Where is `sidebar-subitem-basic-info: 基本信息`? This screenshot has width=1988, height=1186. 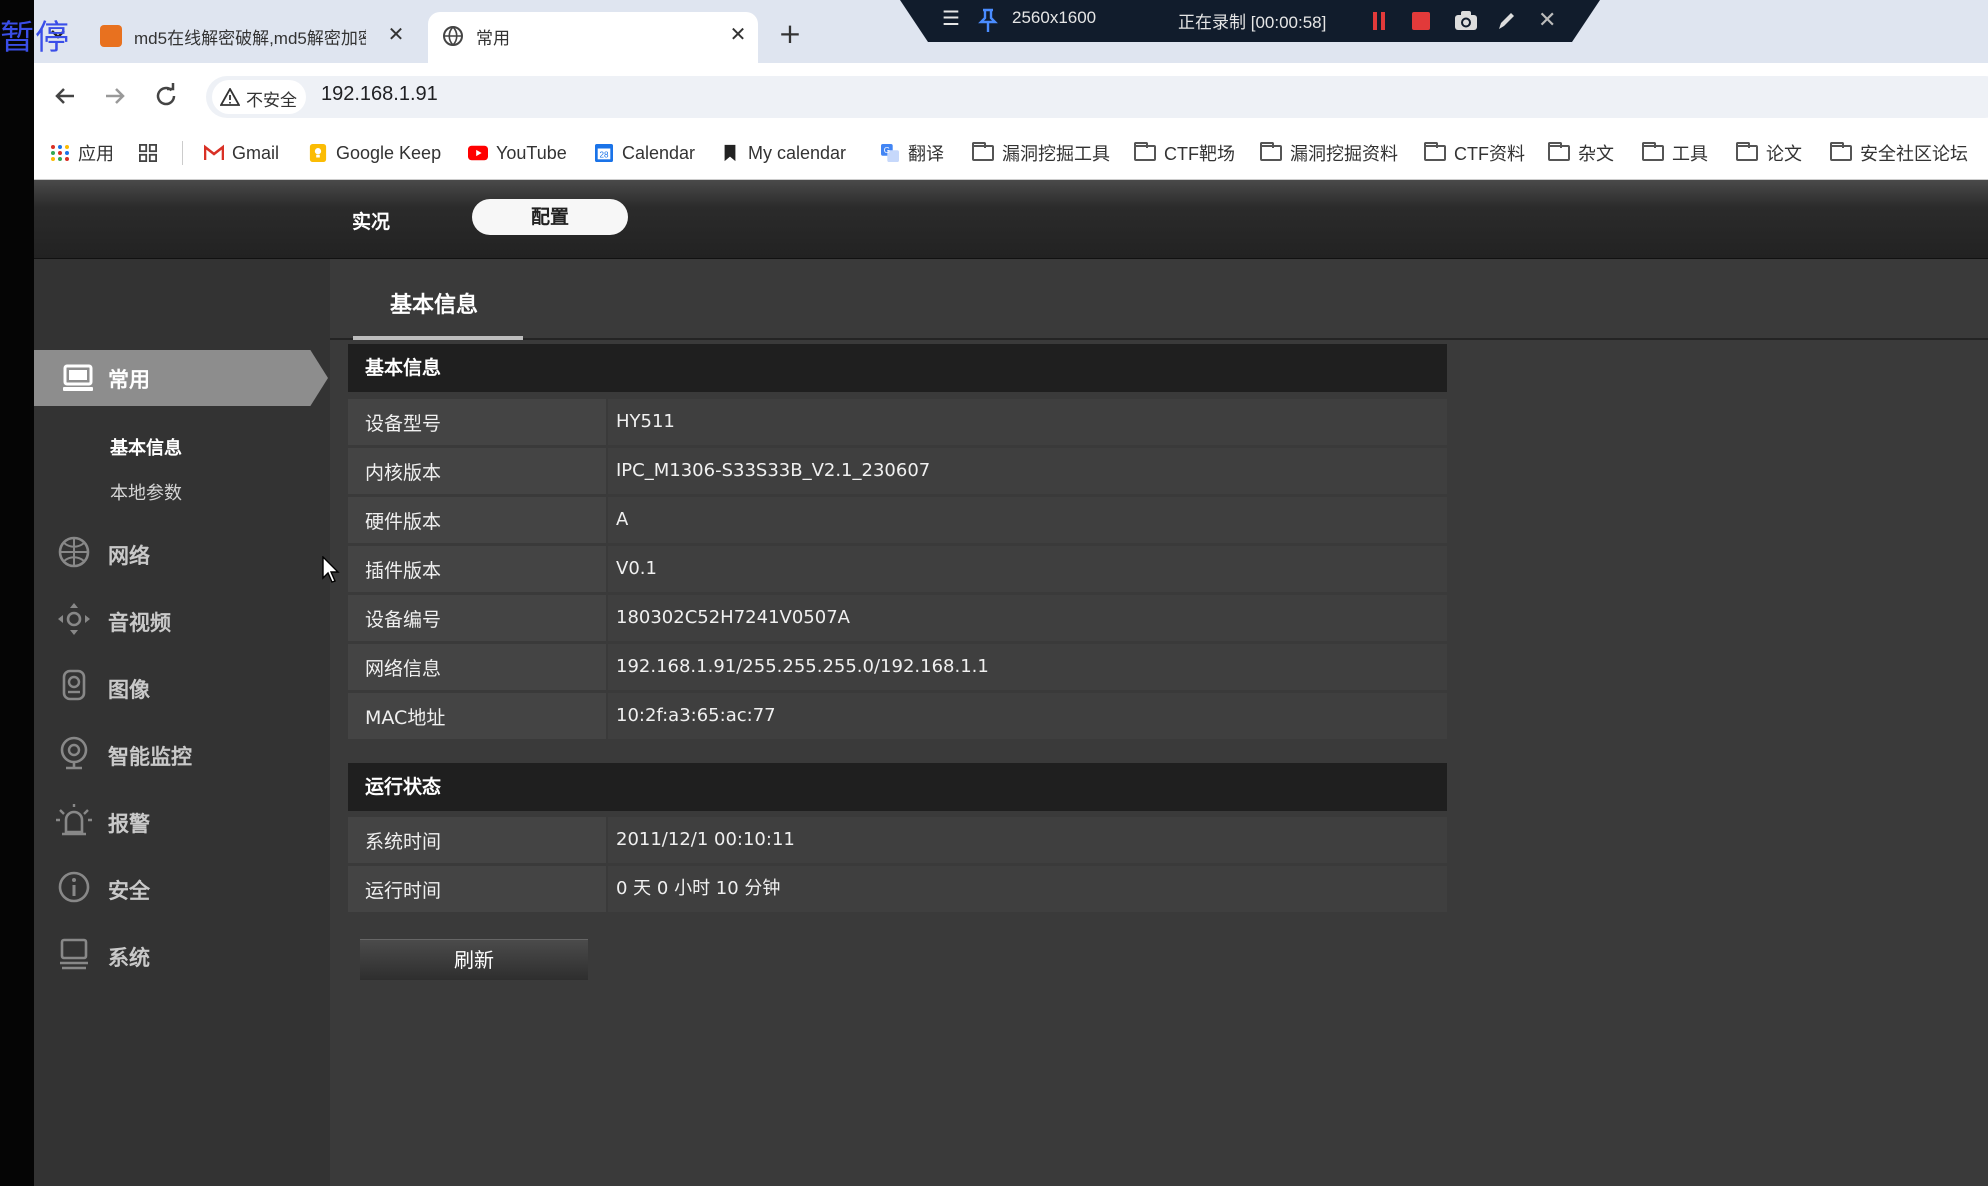 sidebar-subitem-basic-info: 基本信息 is located at coordinates (146, 447).